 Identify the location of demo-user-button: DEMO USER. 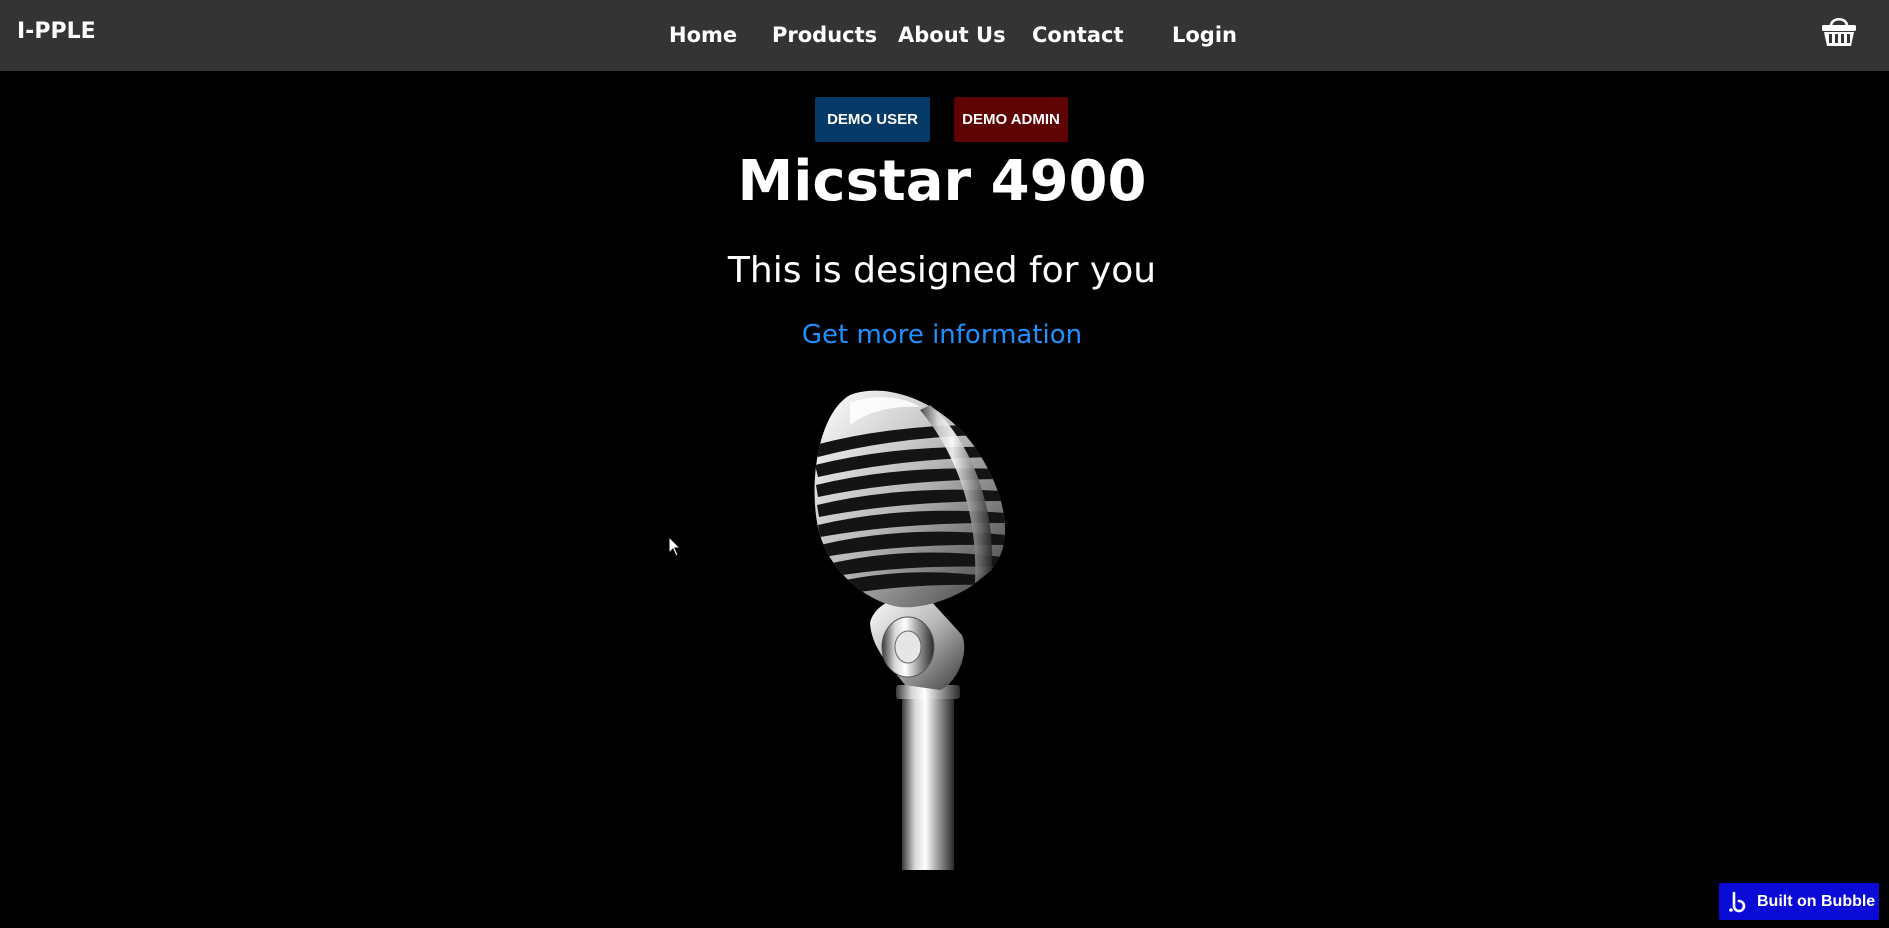
(872, 119).